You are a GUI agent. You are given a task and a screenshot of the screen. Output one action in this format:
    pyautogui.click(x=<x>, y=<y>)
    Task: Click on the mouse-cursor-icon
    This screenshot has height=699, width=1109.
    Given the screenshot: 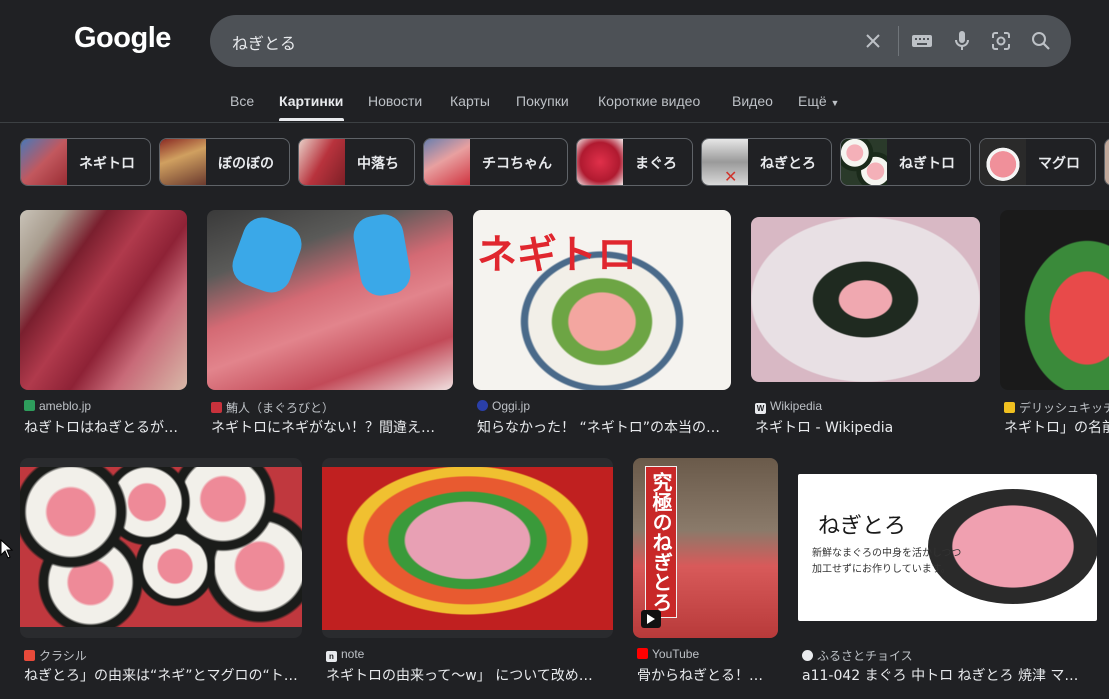 What is the action you would take?
    pyautogui.click(x=7, y=550)
    